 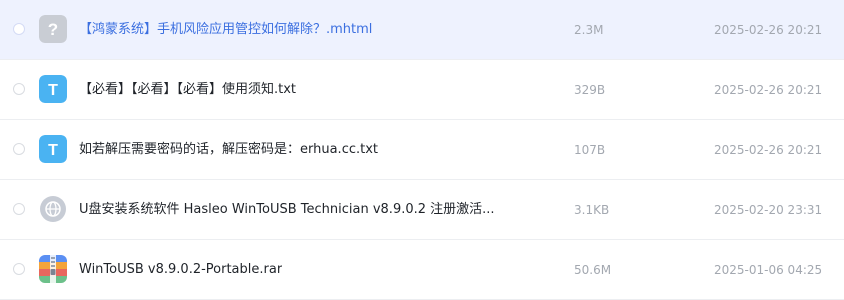 What do you see at coordinates (225, 30) in the screenshot?
I see `file-name: 【鸿蒙系统】手机风险应用管控如何解除？.mhtml` at bounding box center [225, 30].